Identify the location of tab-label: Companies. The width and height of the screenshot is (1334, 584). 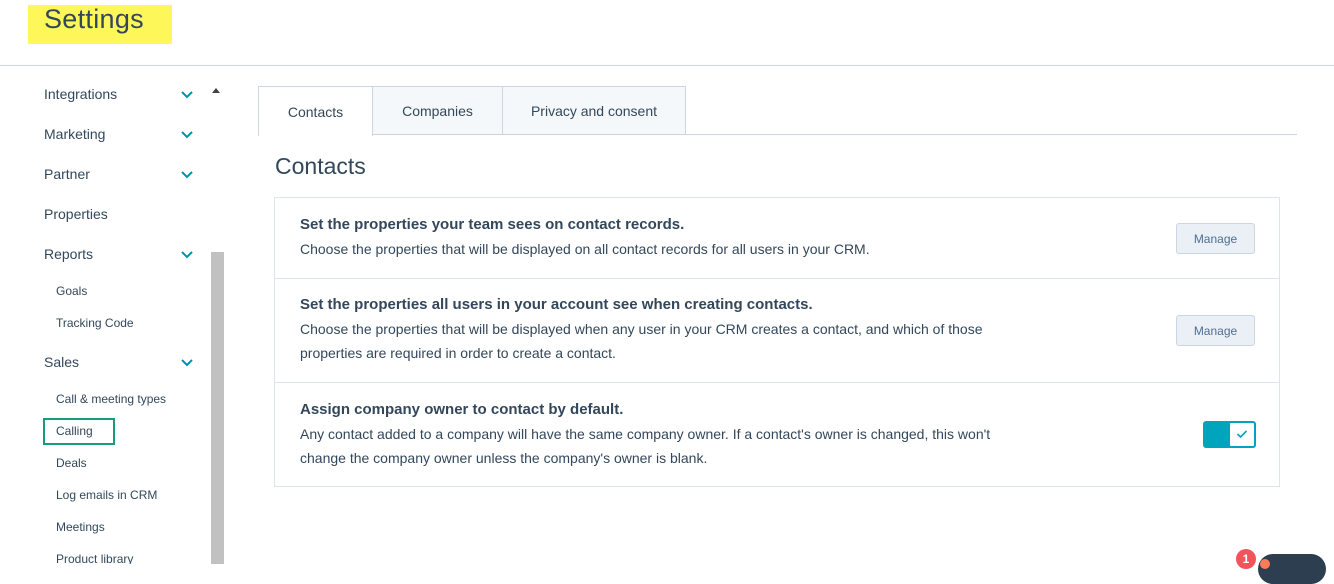
(437, 110).